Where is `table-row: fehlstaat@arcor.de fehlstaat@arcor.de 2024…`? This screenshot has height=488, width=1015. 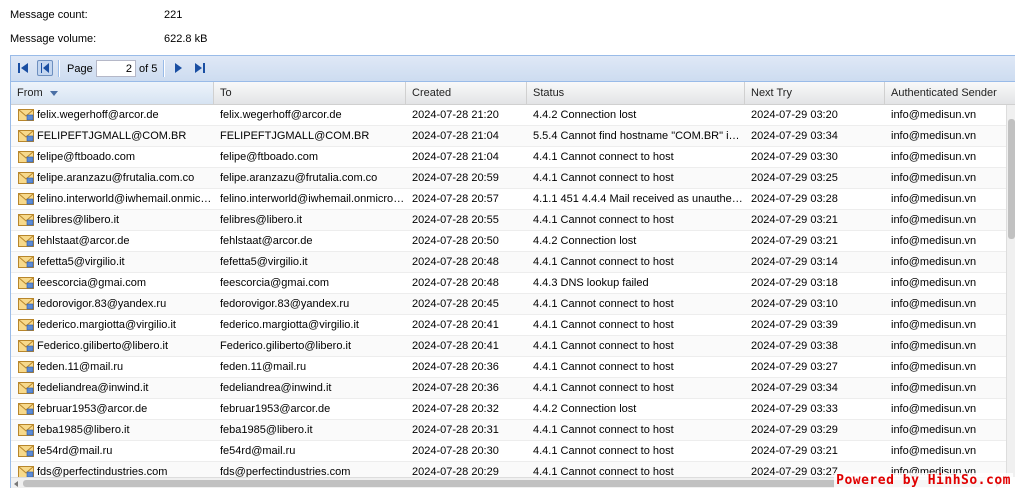
table-row: fehlstaat@arcor.de fehlstaat@arcor.de 2024… is located at coordinates (508, 241).